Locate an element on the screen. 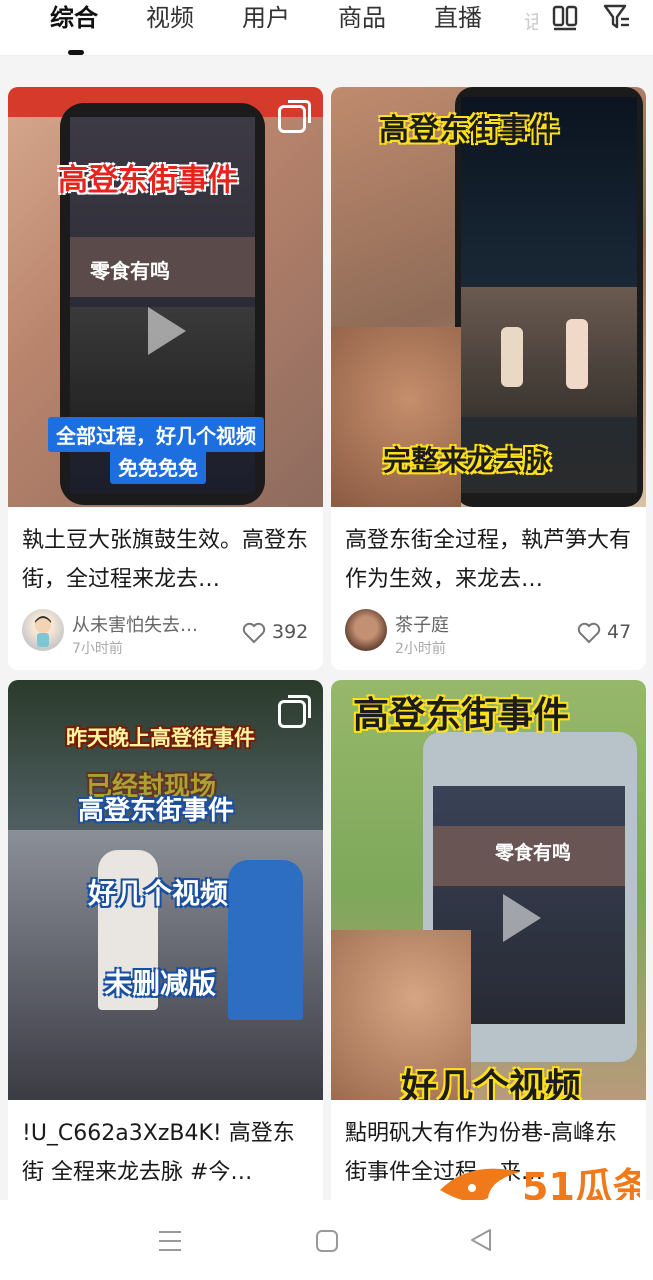  menu-icon is located at coordinates (170, 1241).